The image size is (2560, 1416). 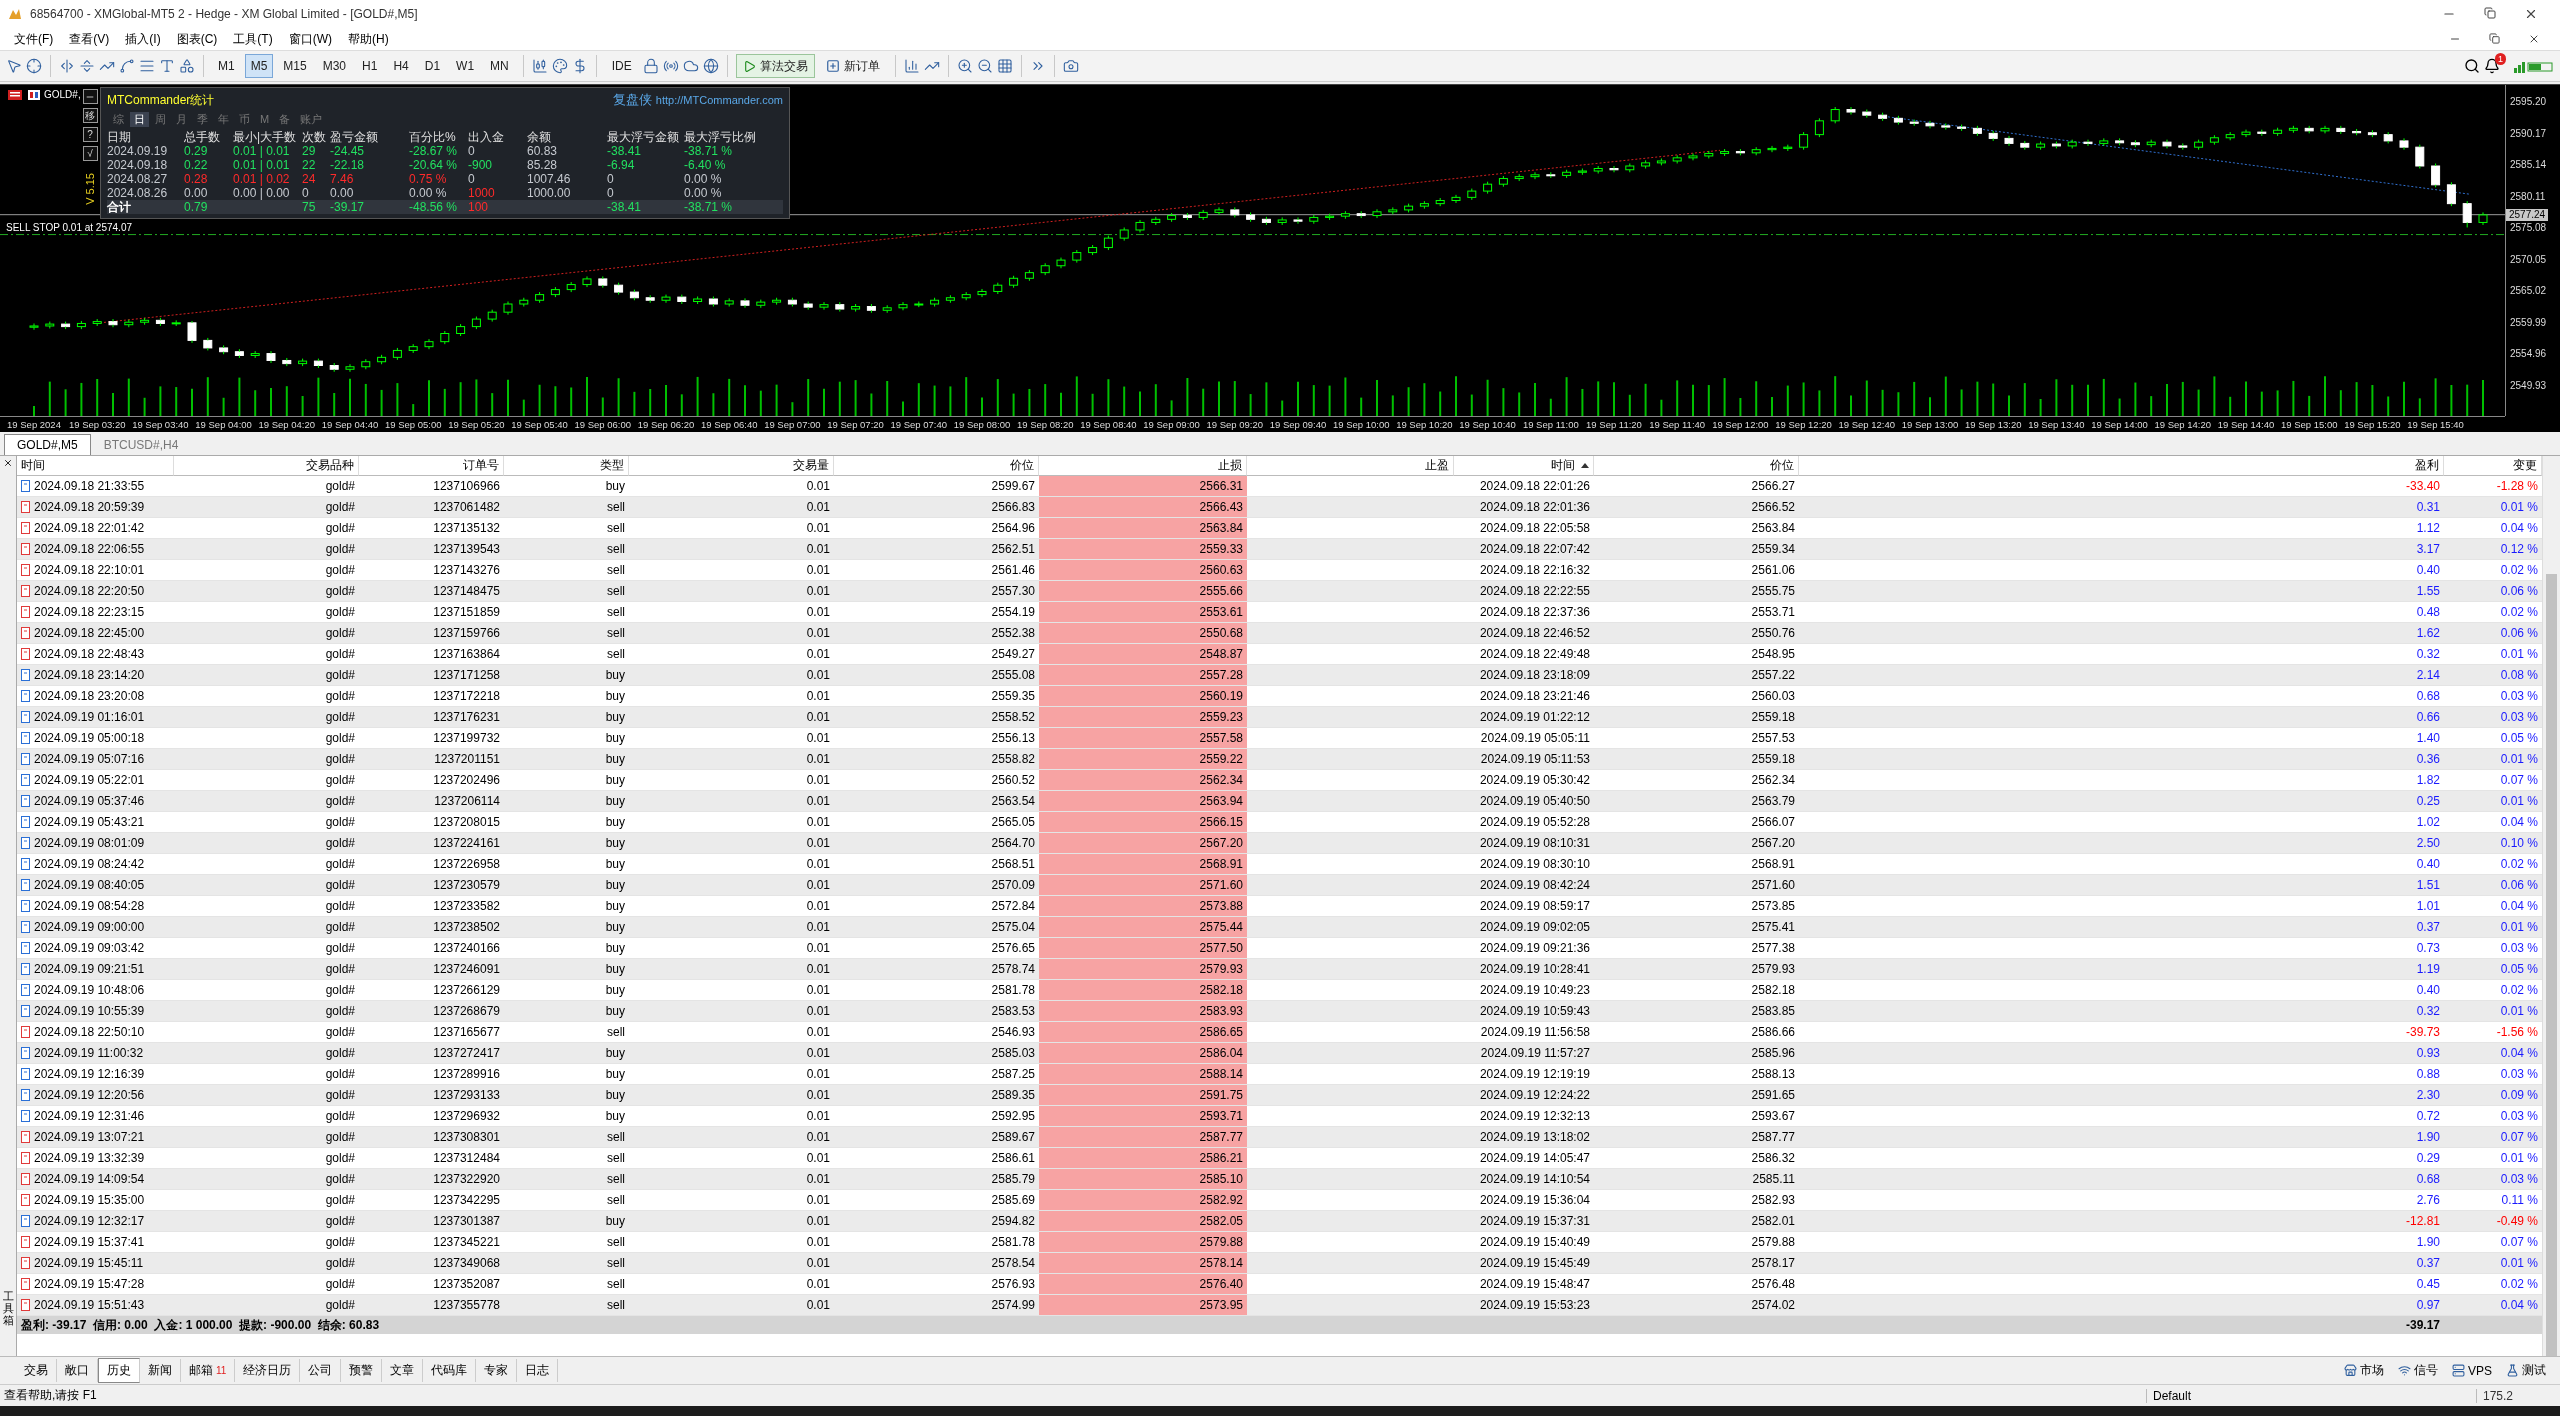 I want to click on panel-tab: 日, so click(x=139, y=119).